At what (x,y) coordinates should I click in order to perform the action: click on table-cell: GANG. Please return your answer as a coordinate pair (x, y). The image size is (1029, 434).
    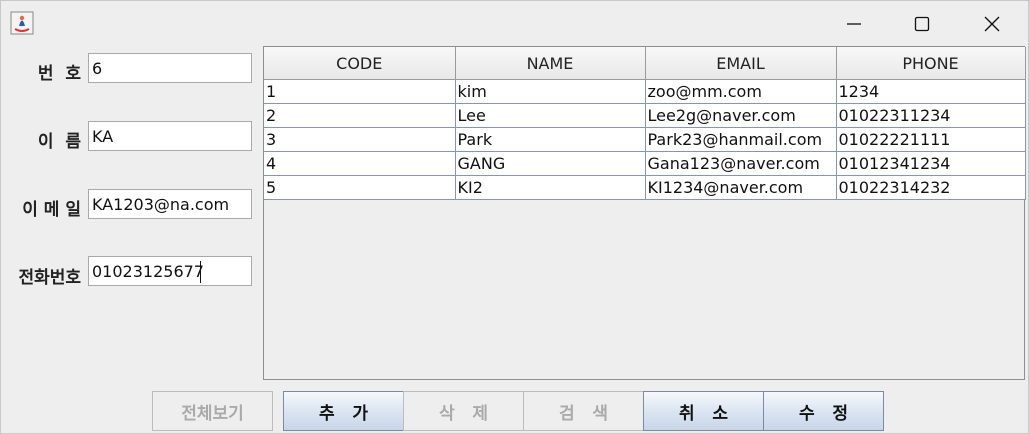
    Looking at the image, I should click on (550, 163).